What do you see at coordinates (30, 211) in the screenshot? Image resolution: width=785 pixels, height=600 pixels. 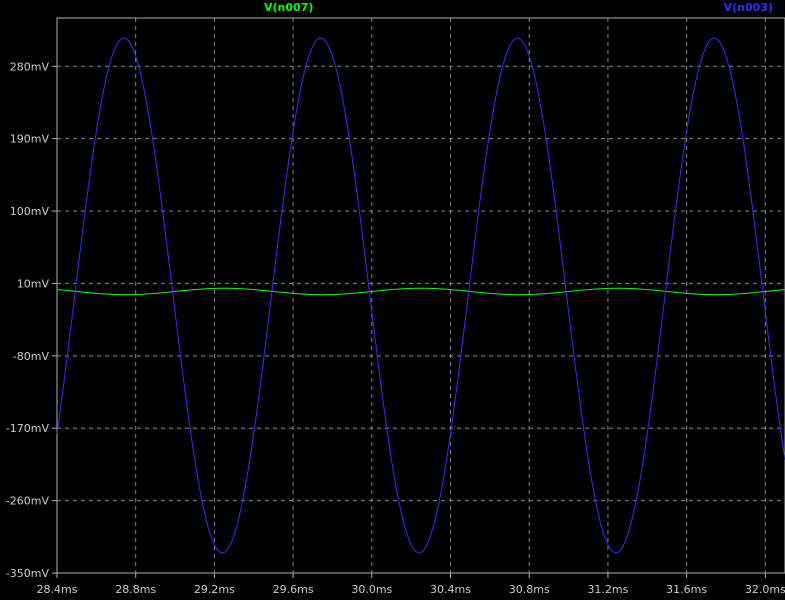 I see `y-tick-label: 100mV` at bounding box center [30, 211].